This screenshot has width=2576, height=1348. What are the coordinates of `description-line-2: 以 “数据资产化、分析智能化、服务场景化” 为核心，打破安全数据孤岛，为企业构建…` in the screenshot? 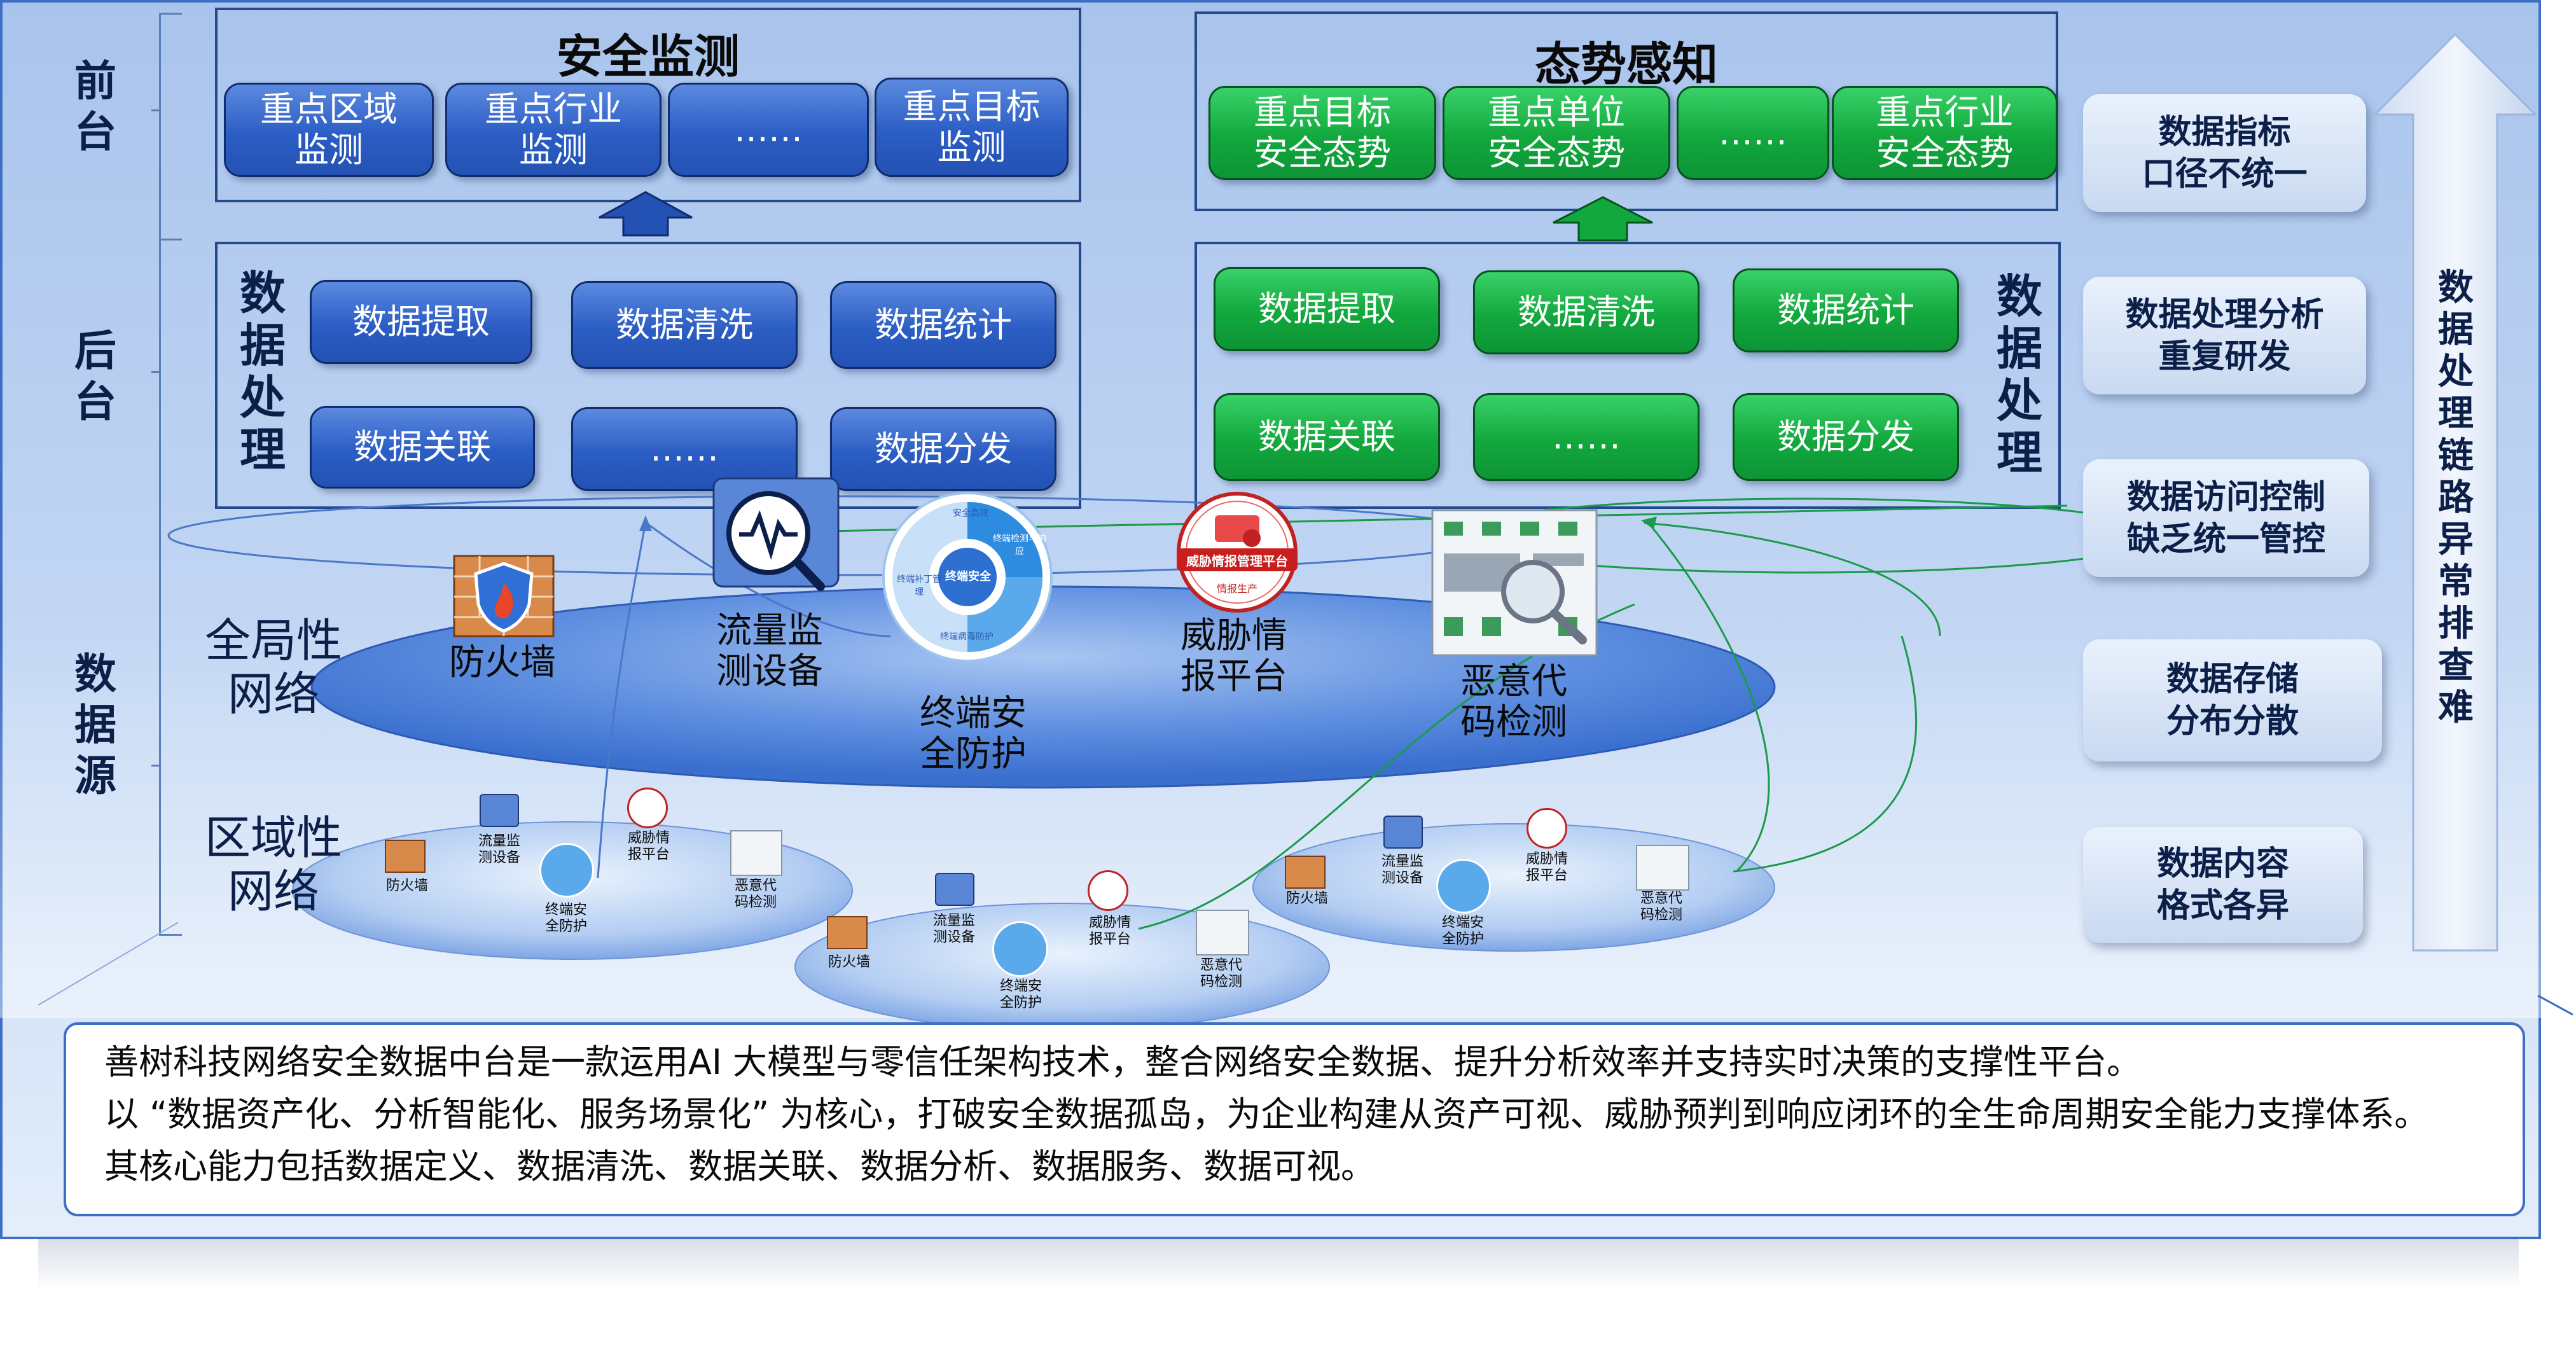 It's located at (1266, 1114).